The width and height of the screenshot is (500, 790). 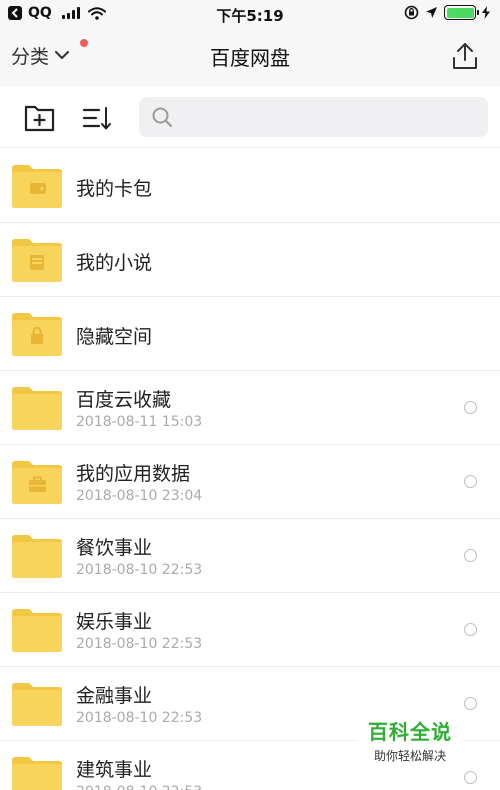 I want to click on nav-bar: 分类 百度网盘, so click(x=250, y=57).